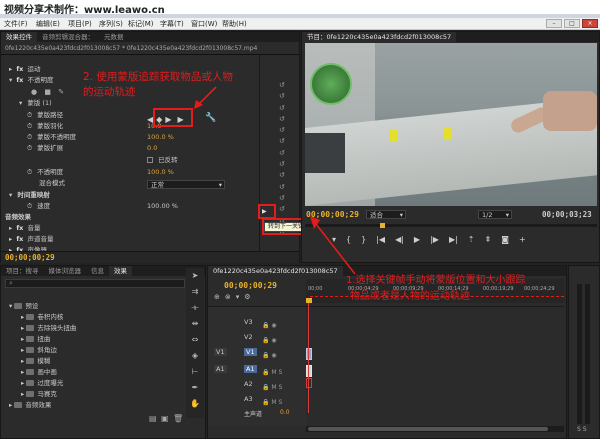 This screenshot has height=439, width=600. I want to click on folder-convolution: ▸ 卷积内核, so click(42, 316).